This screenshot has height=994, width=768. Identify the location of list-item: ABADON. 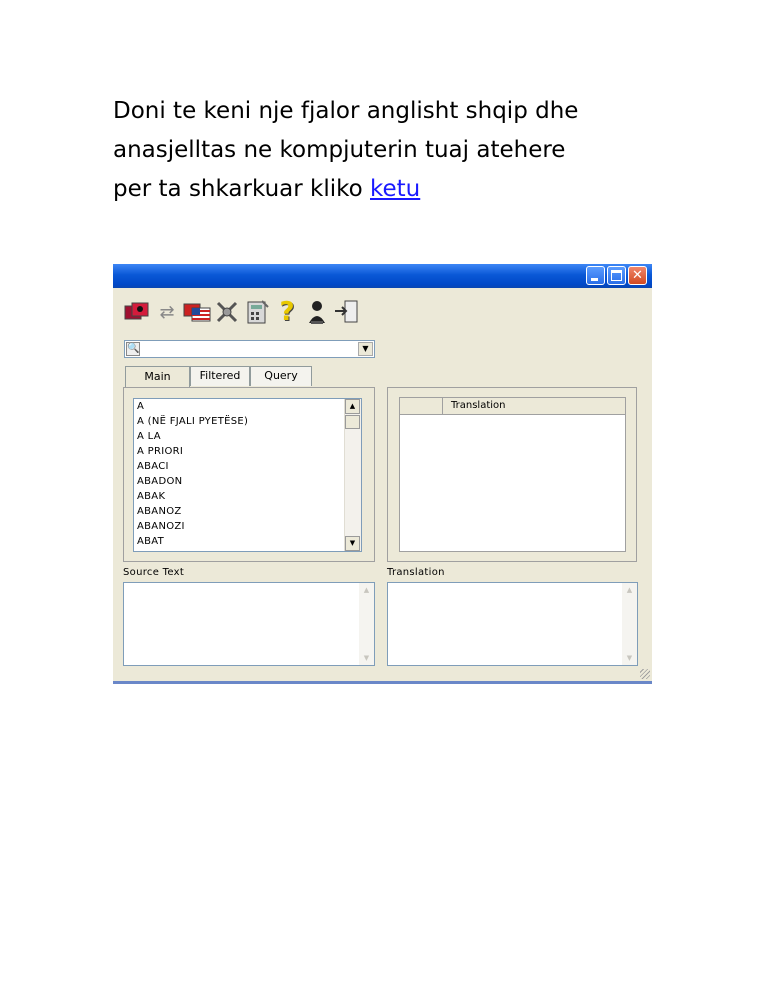
(247, 481).